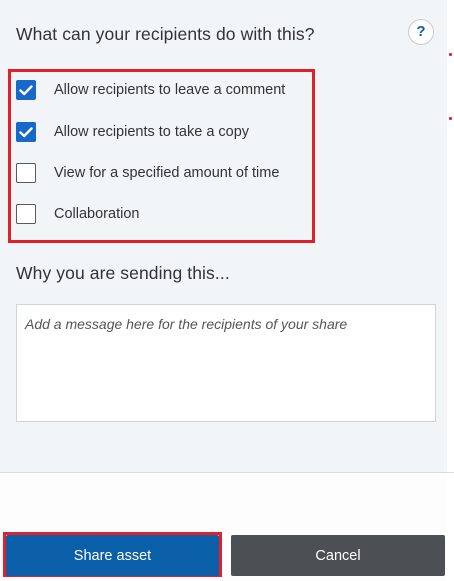 The width and height of the screenshot is (454, 581). What do you see at coordinates (338, 555) in the screenshot?
I see `cancel-button: Cancel` at bounding box center [338, 555].